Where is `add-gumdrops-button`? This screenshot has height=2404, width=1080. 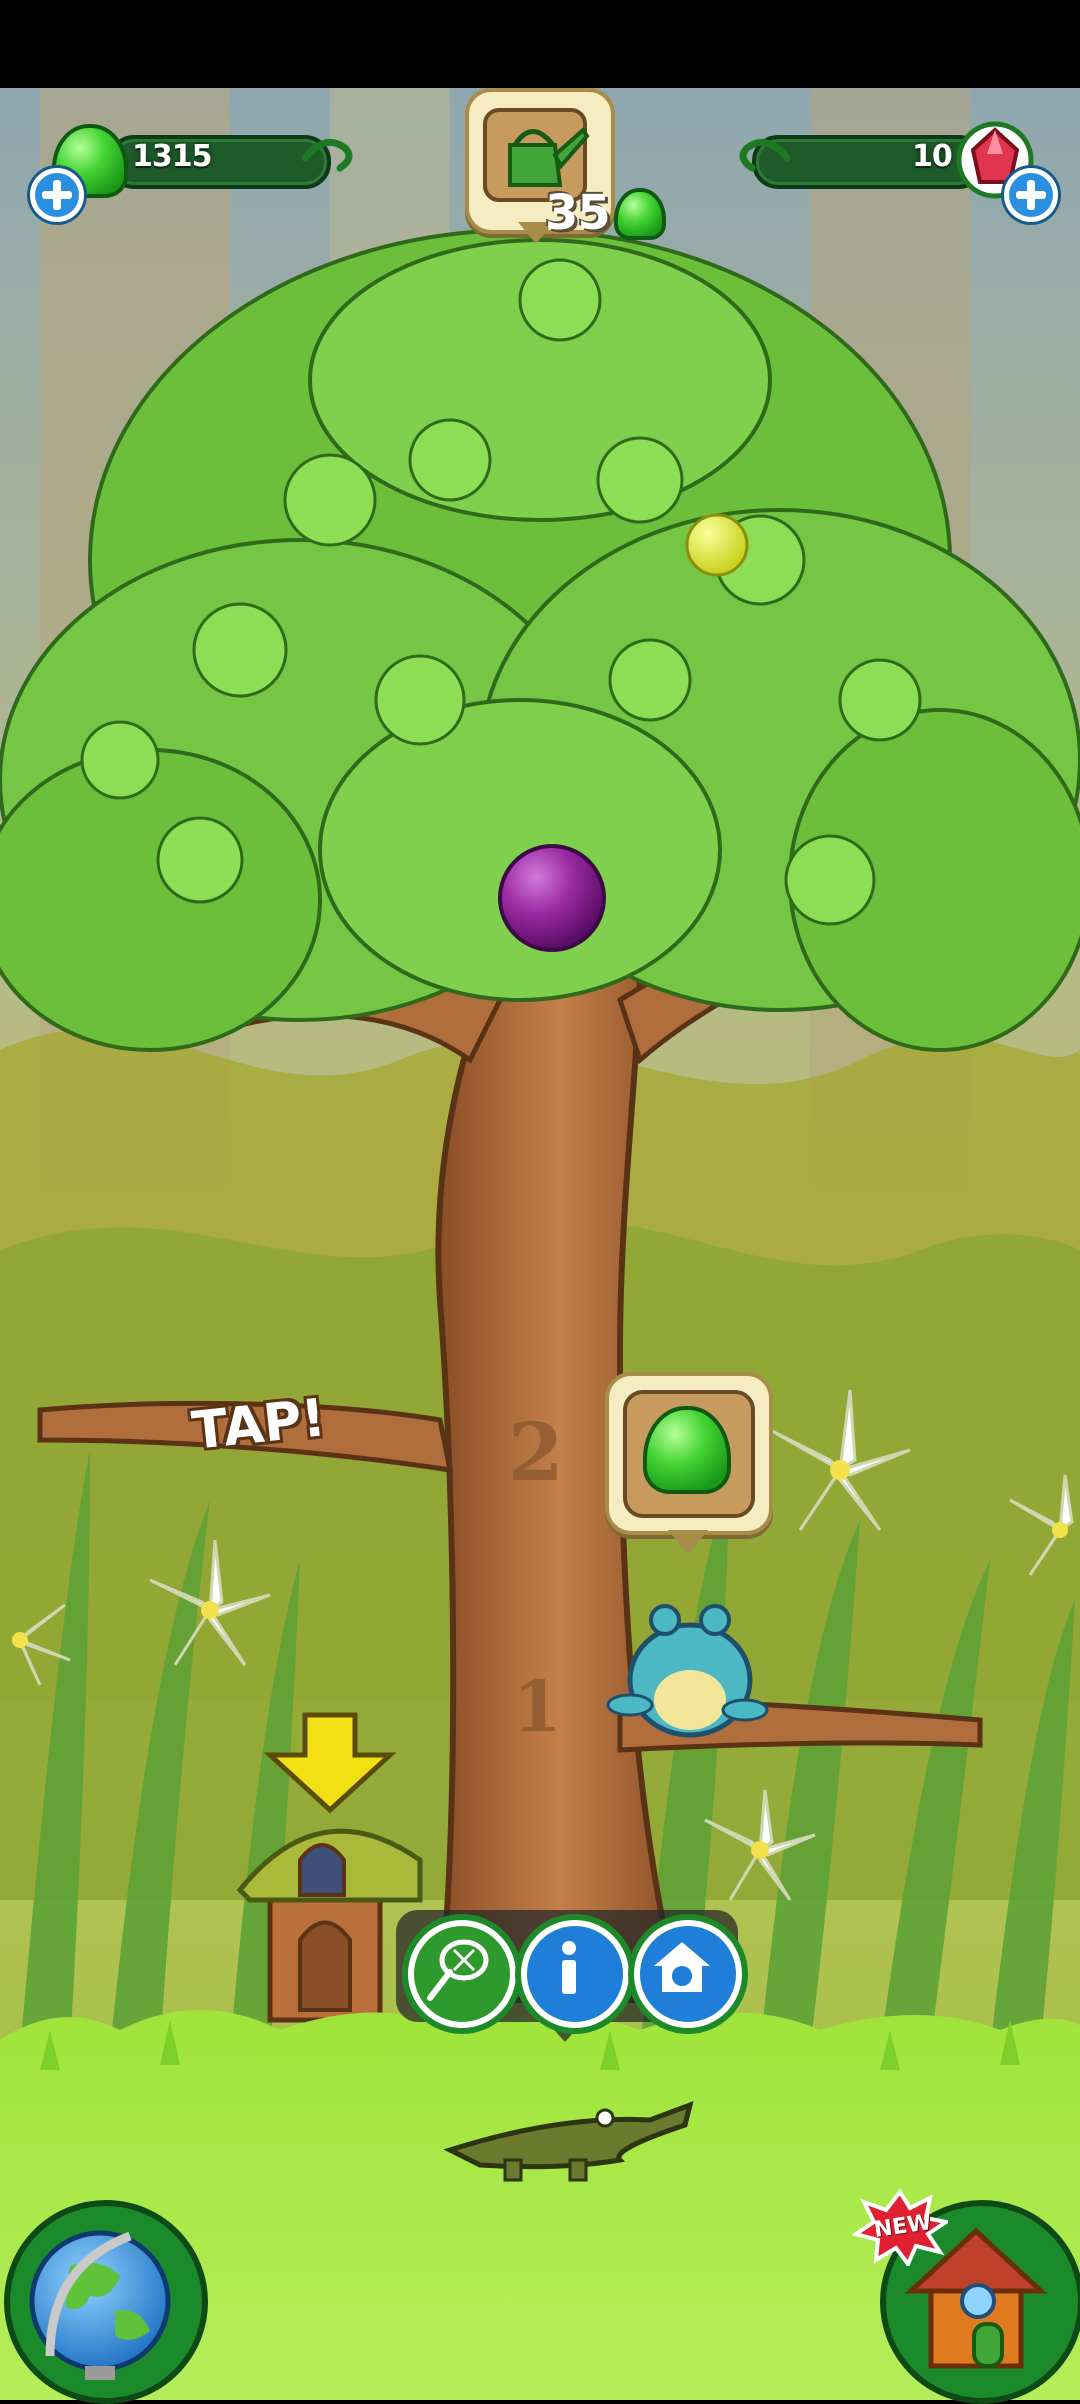
add-gumdrops-button is located at coordinates (57, 195).